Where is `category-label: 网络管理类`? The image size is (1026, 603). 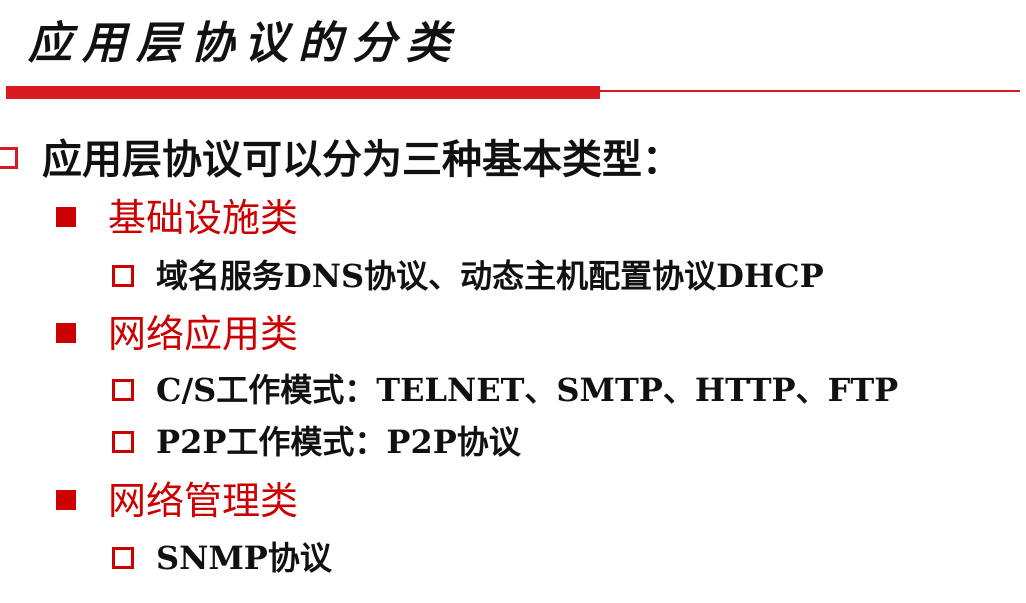
category-label: 网络管理类 is located at coordinates (203, 501).